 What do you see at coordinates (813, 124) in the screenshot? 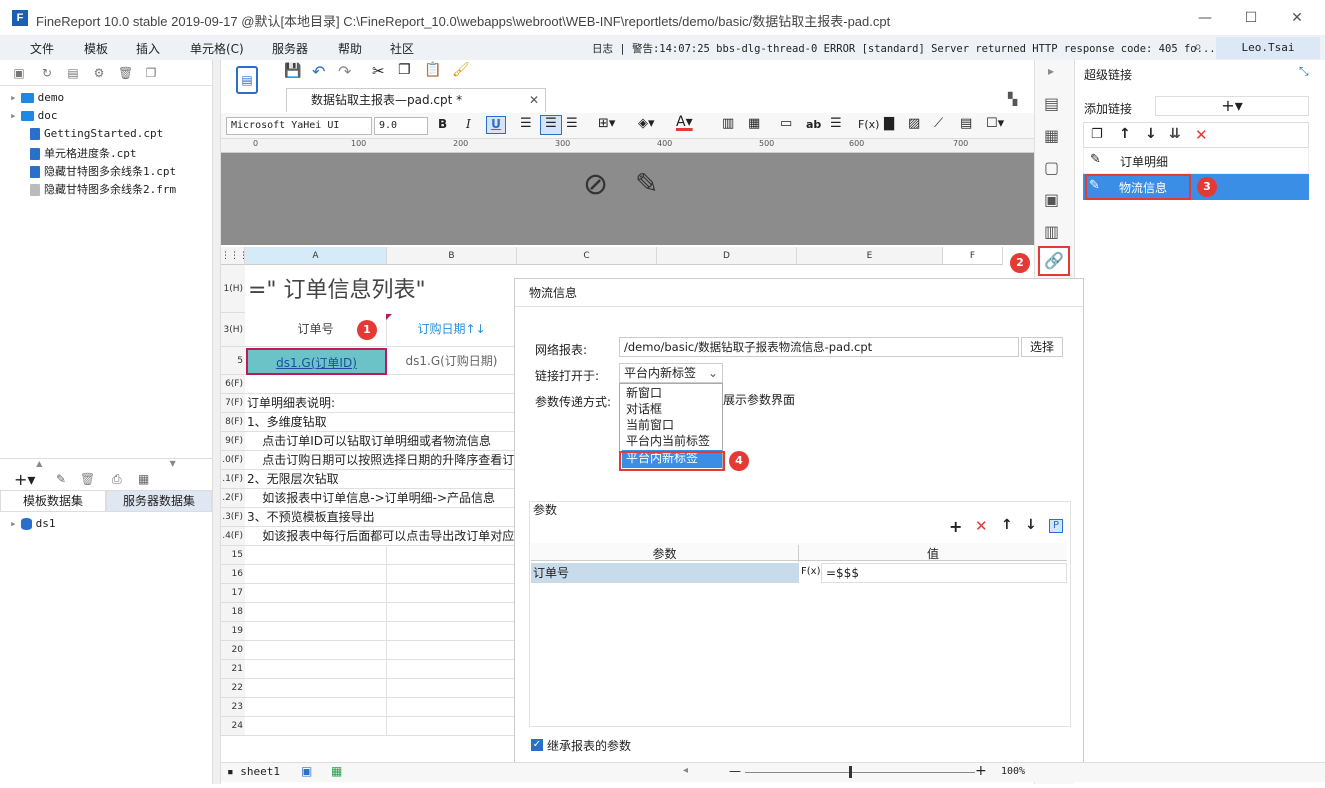
I see `text-icon: ab` at bounding box center [813, 124].